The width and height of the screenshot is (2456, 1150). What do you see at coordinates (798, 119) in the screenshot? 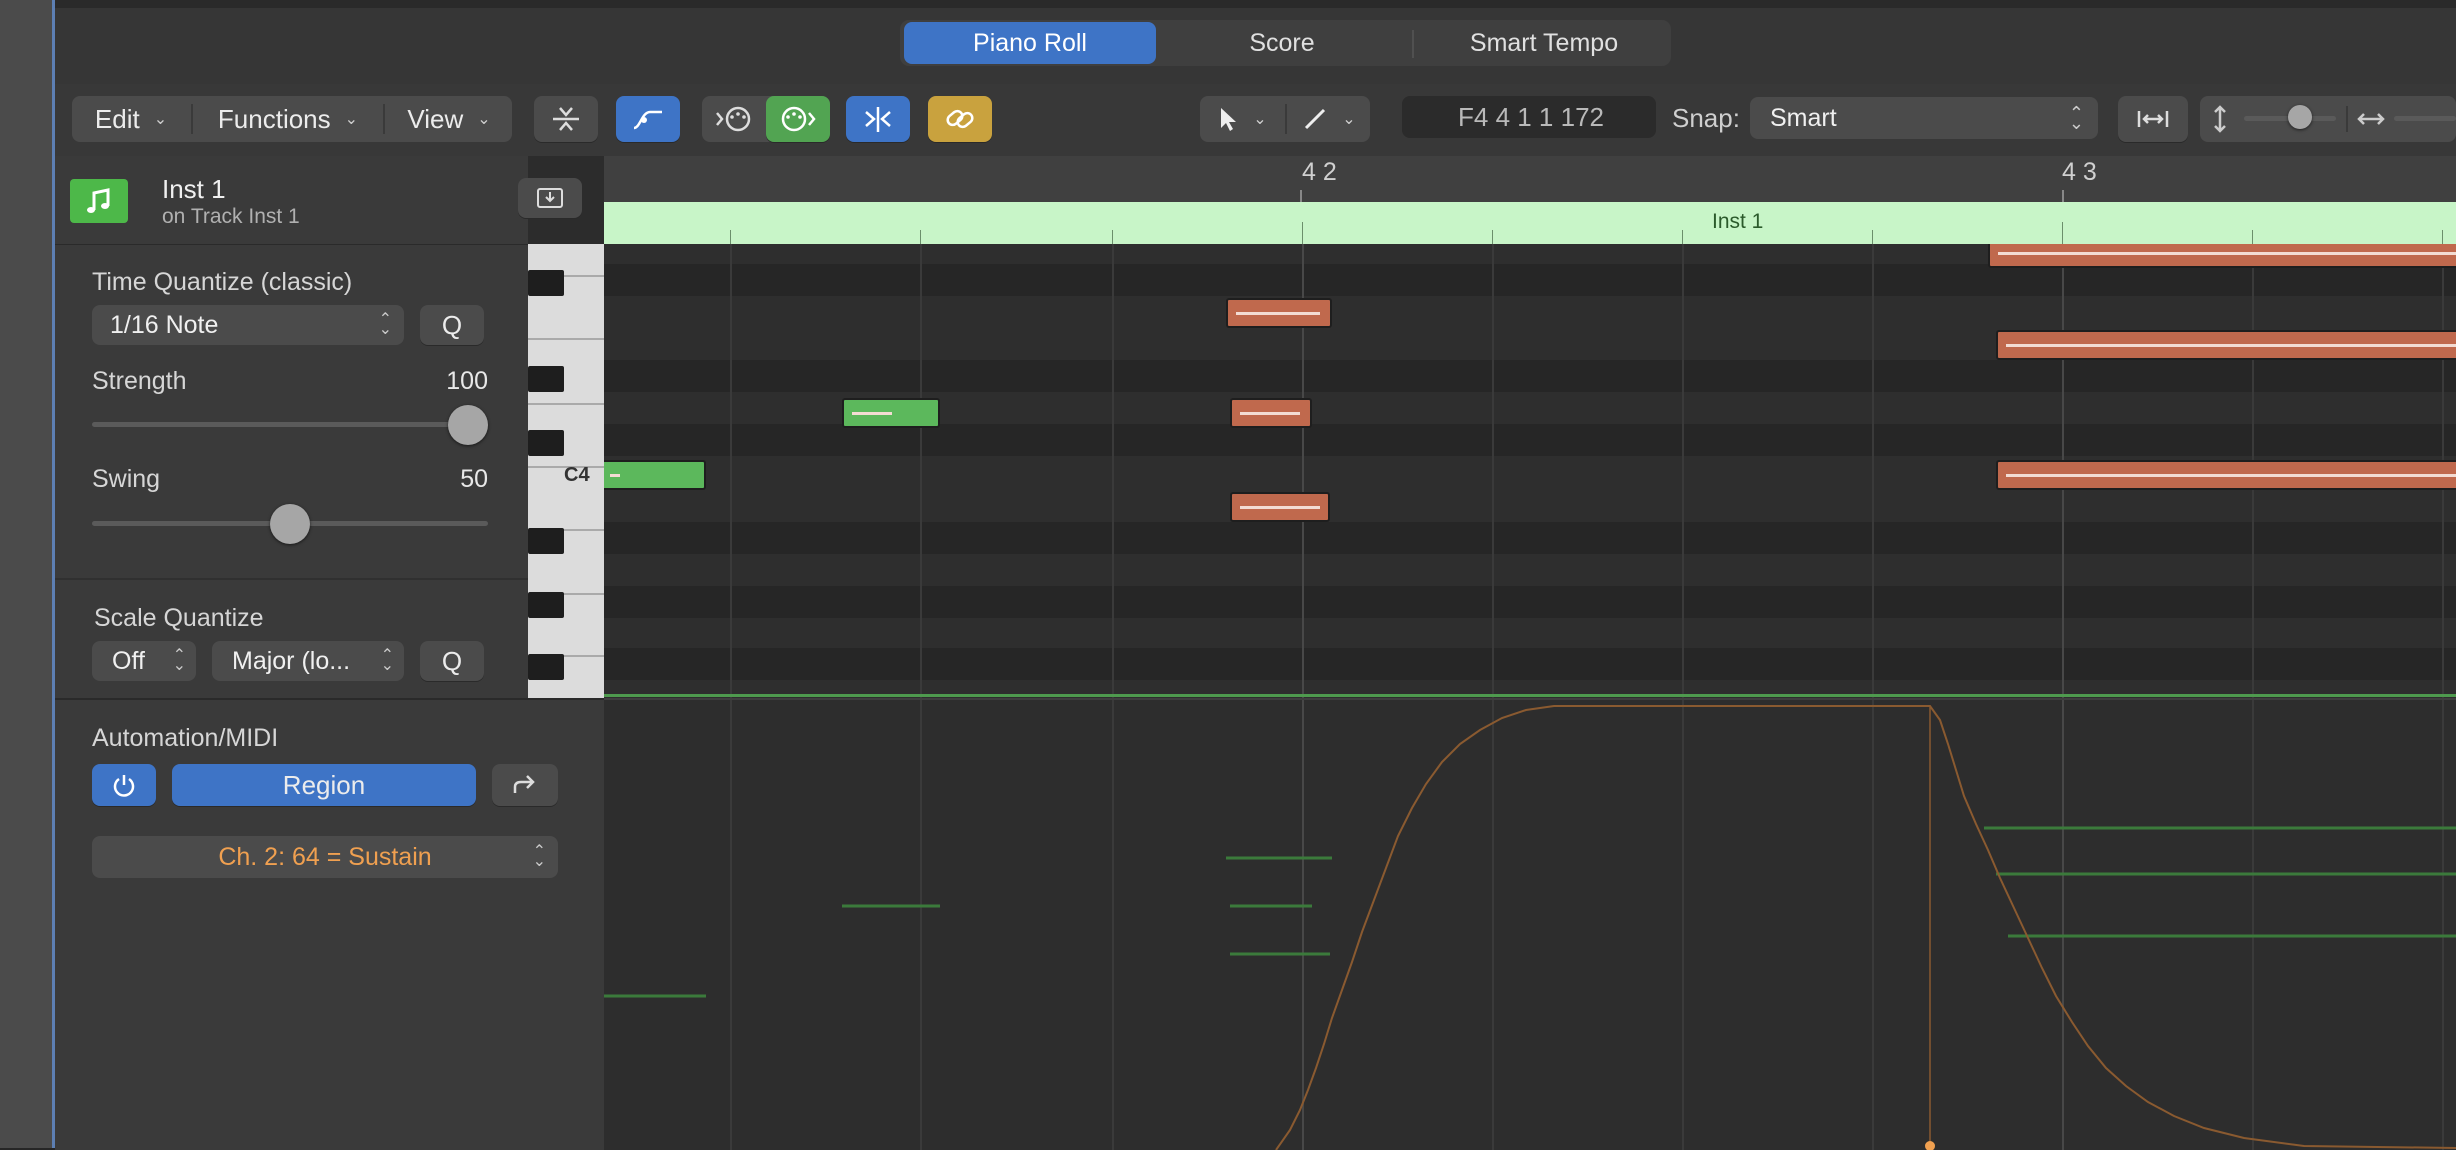
I see `midi-out-button` at bounding box center [798, 119].